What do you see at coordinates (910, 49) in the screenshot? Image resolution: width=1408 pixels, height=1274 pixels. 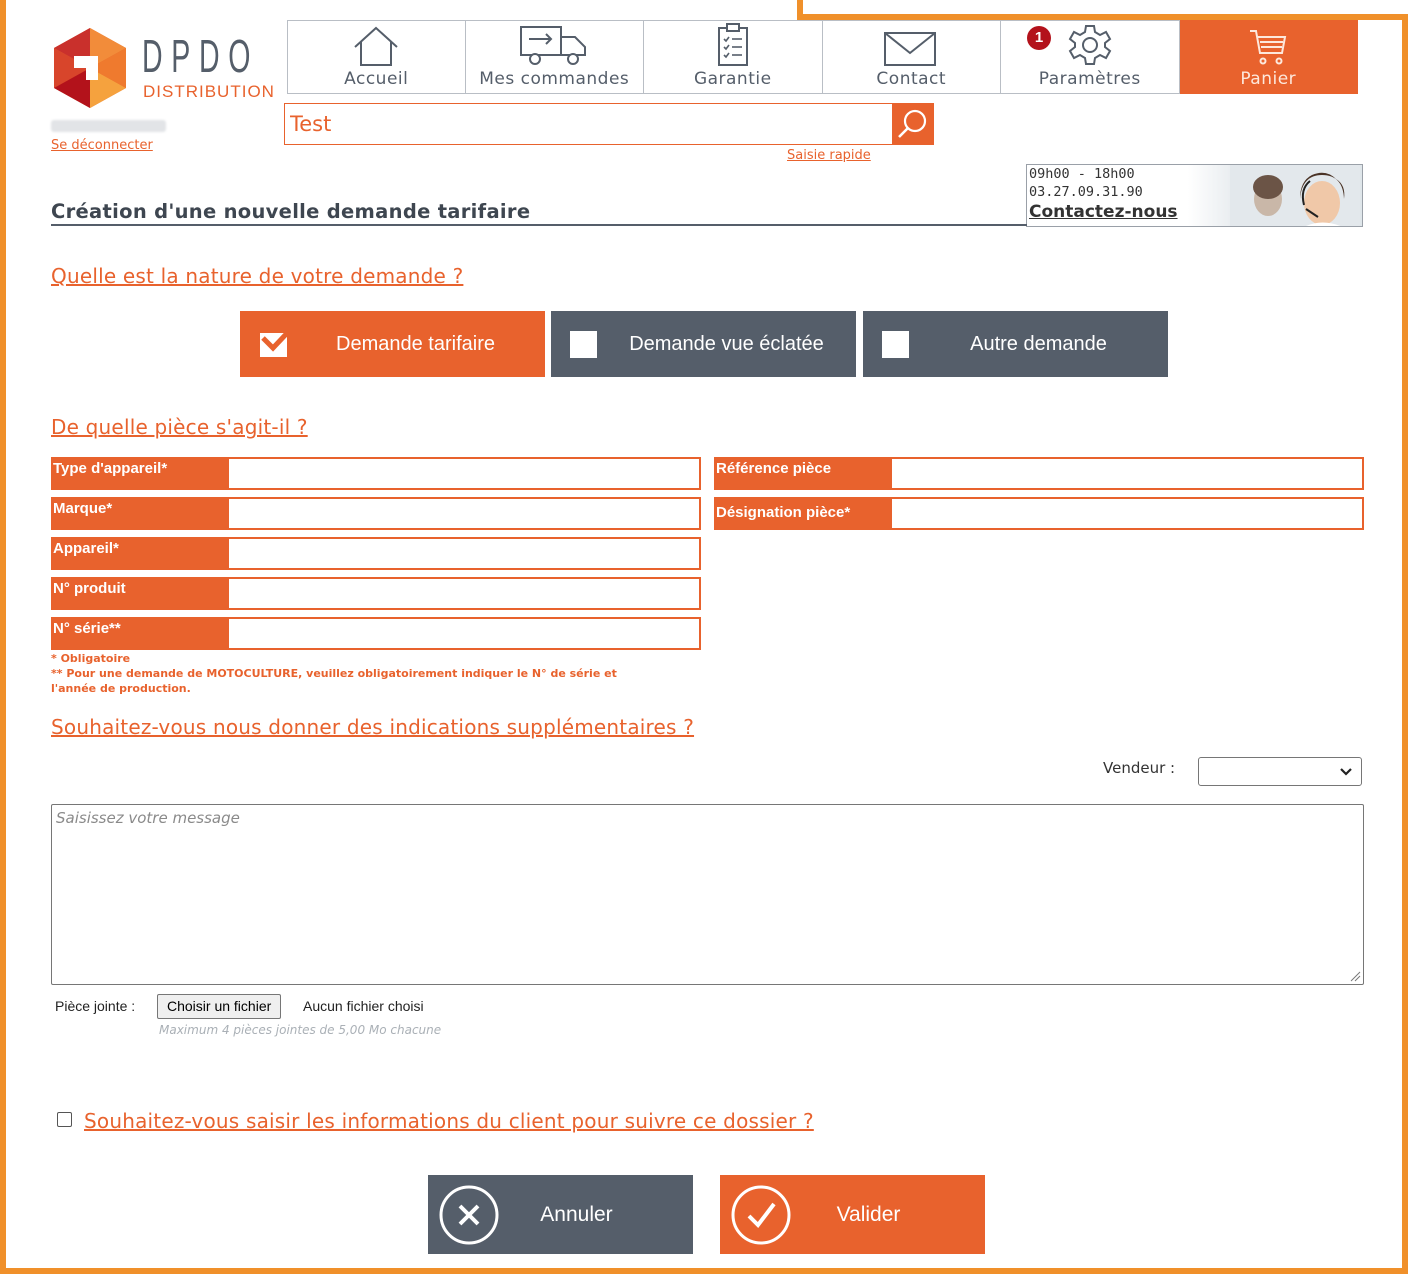 I see `mail-icon` at bounding box center [910, 49].